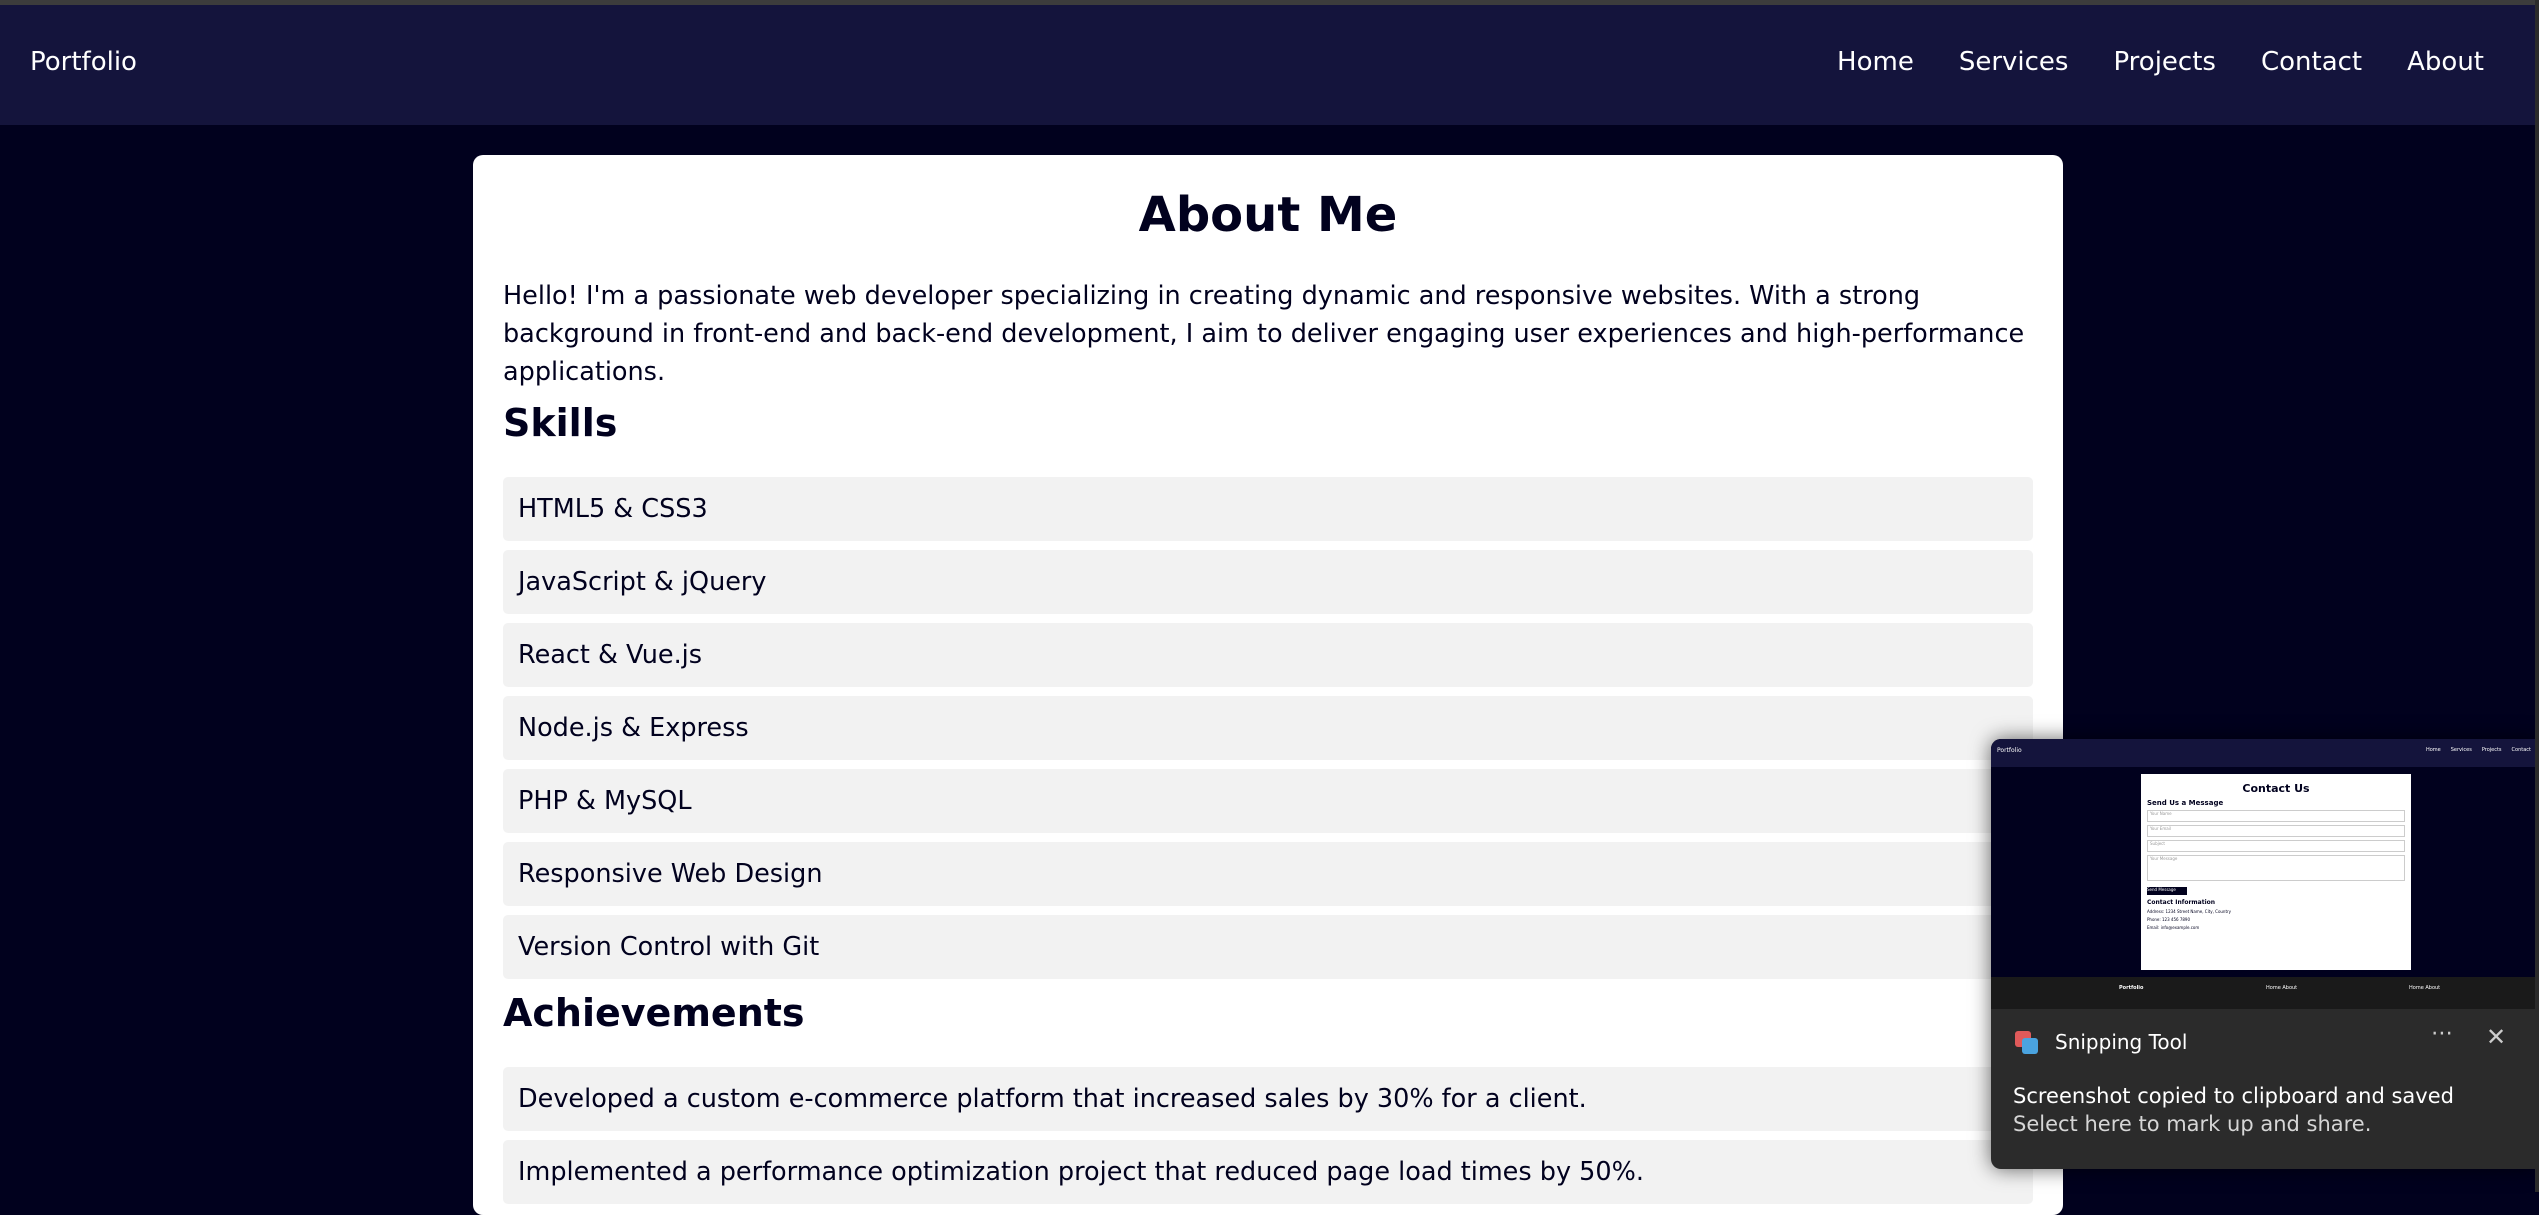 Image resolution: width=2539 pixels, height=1215 pixels. I want to click on skills-heading: Skills, so click(560, 423).